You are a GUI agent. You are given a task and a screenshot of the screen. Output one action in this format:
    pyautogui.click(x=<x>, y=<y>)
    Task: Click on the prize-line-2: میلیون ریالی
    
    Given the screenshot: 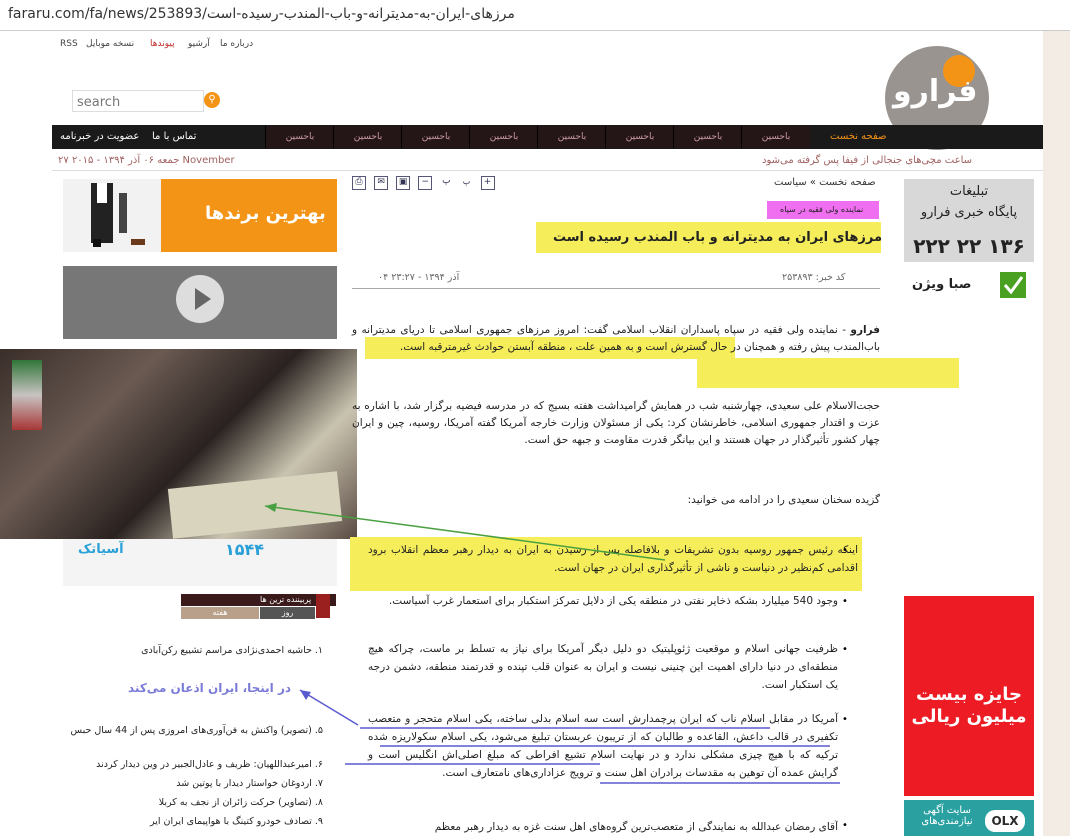 What is the action you would take?
    pyautogui.click(x=969, y=716)
    